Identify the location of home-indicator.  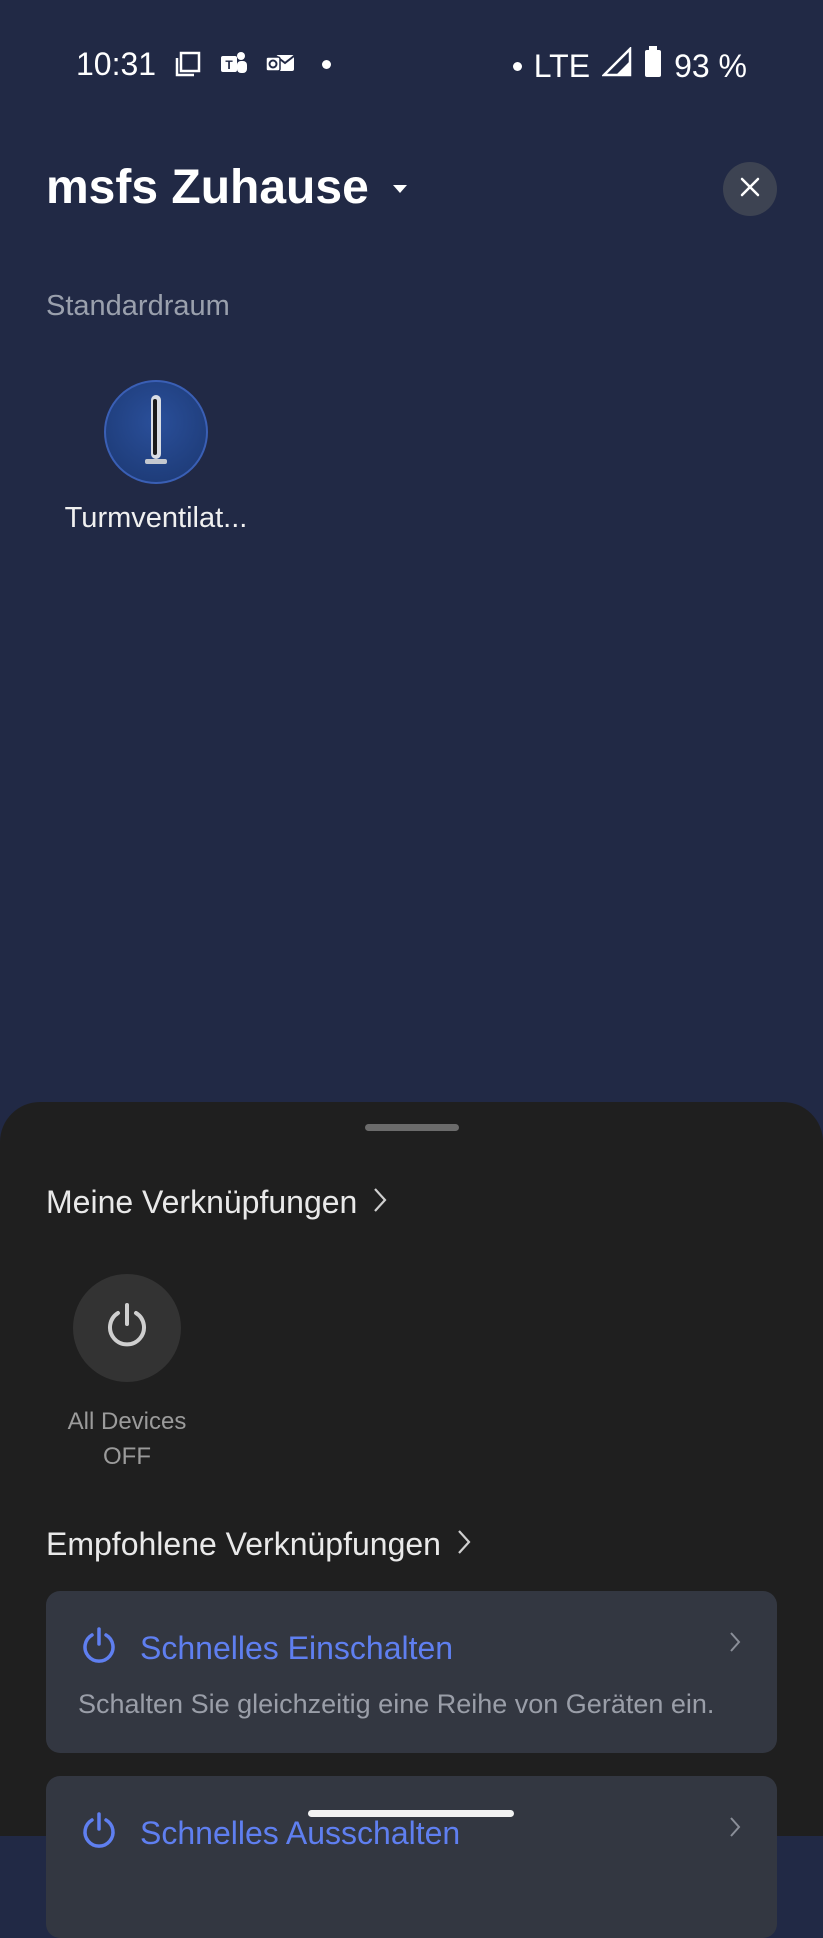
(411, 1813).